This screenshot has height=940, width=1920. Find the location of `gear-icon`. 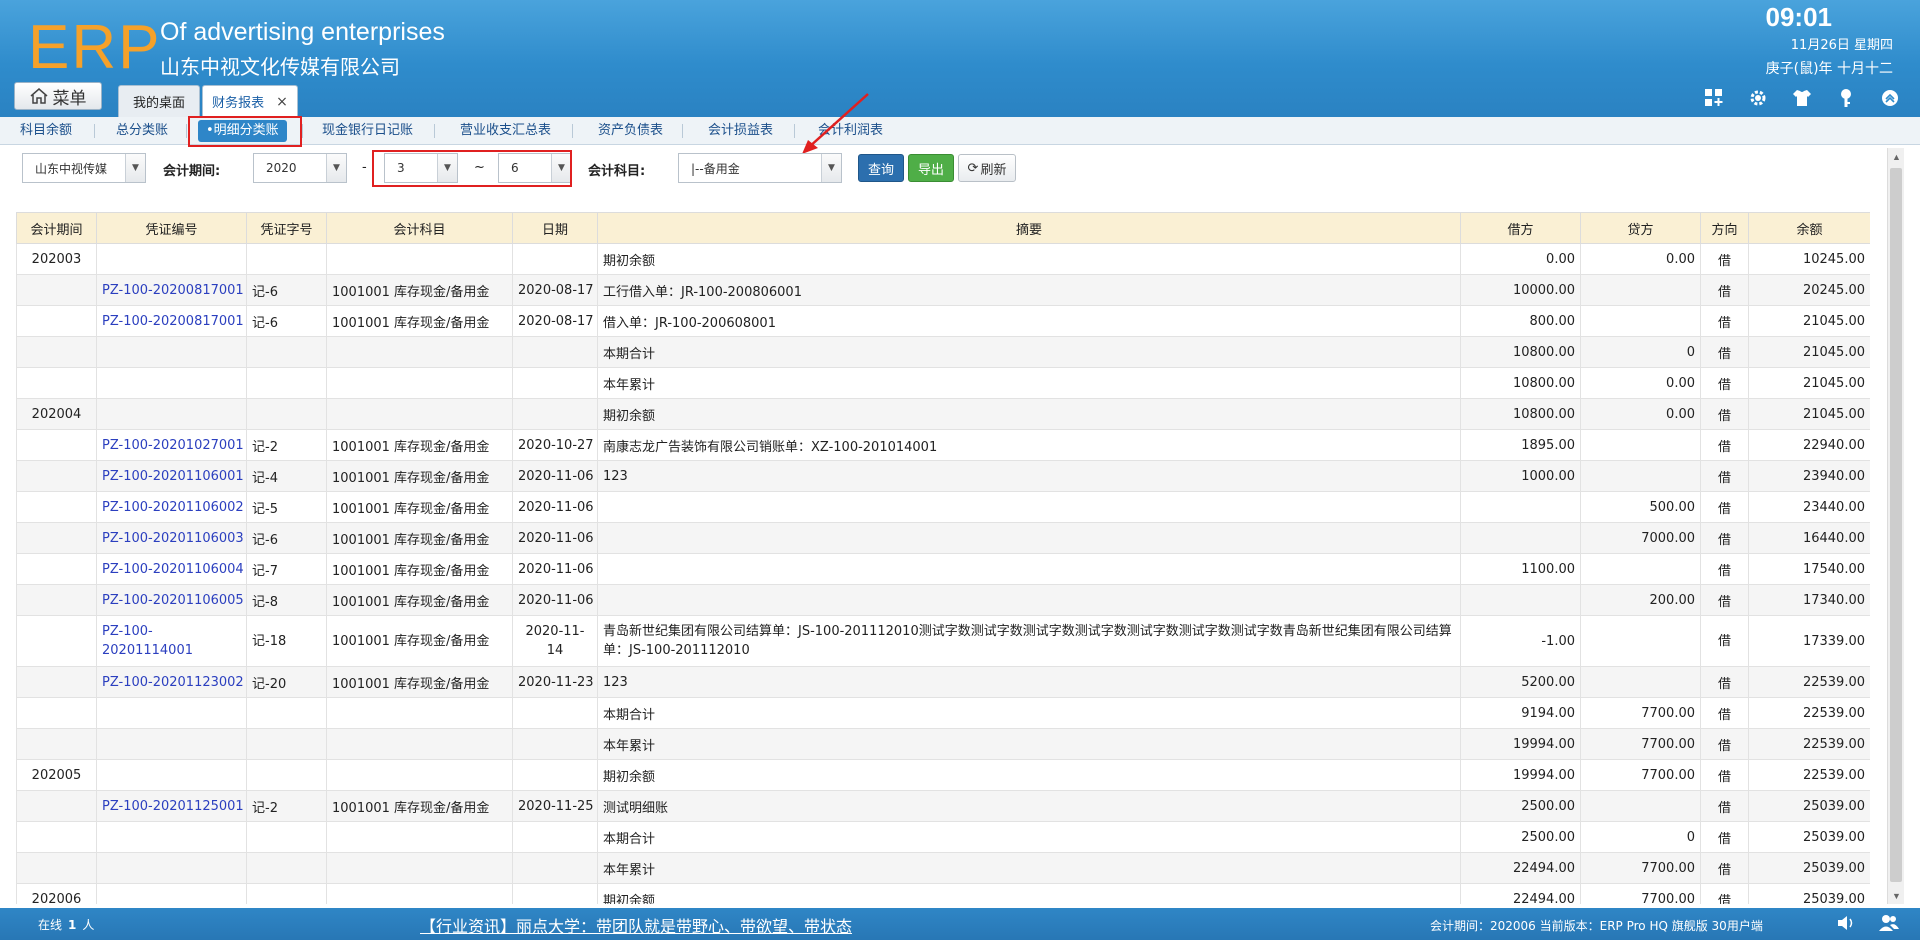

gear-icon is located at coordinates (1758, 98).